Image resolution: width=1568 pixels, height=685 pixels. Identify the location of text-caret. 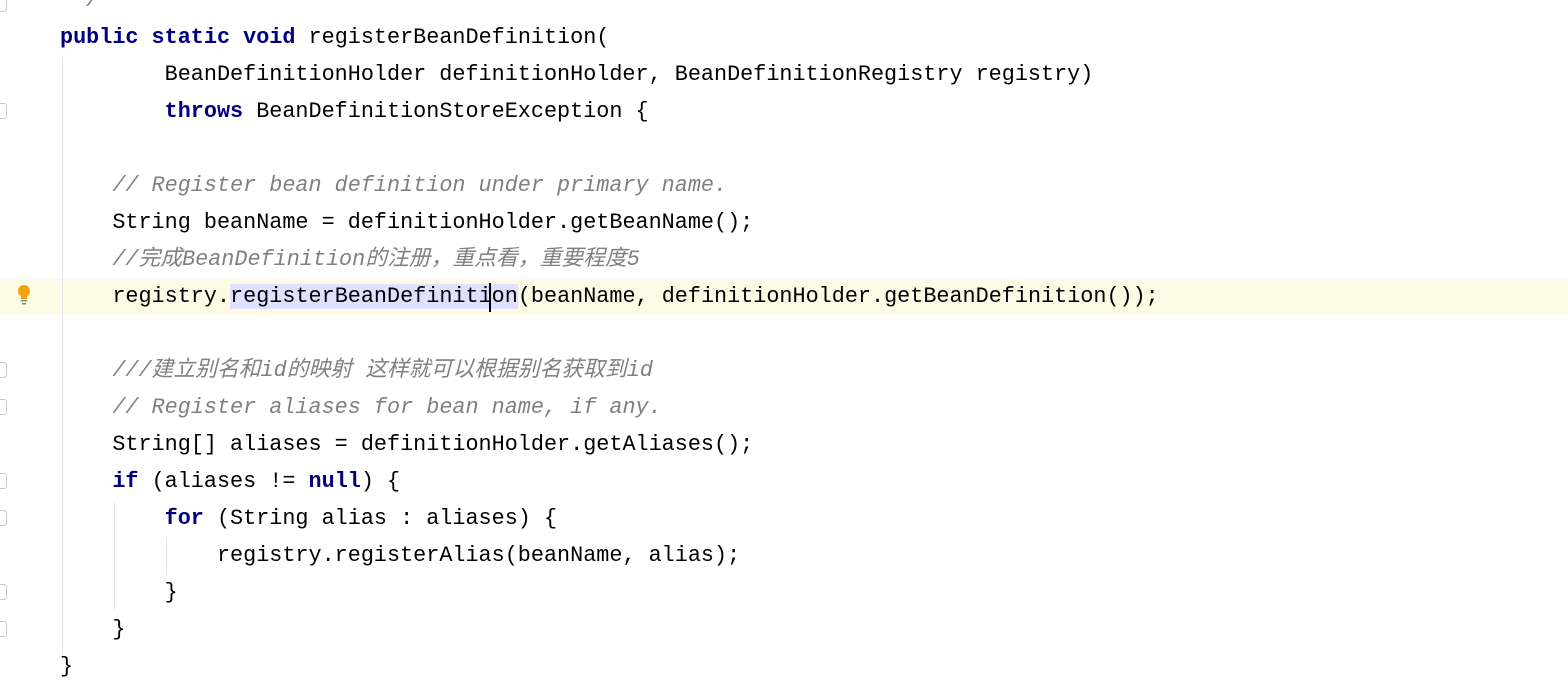
(490, 297).